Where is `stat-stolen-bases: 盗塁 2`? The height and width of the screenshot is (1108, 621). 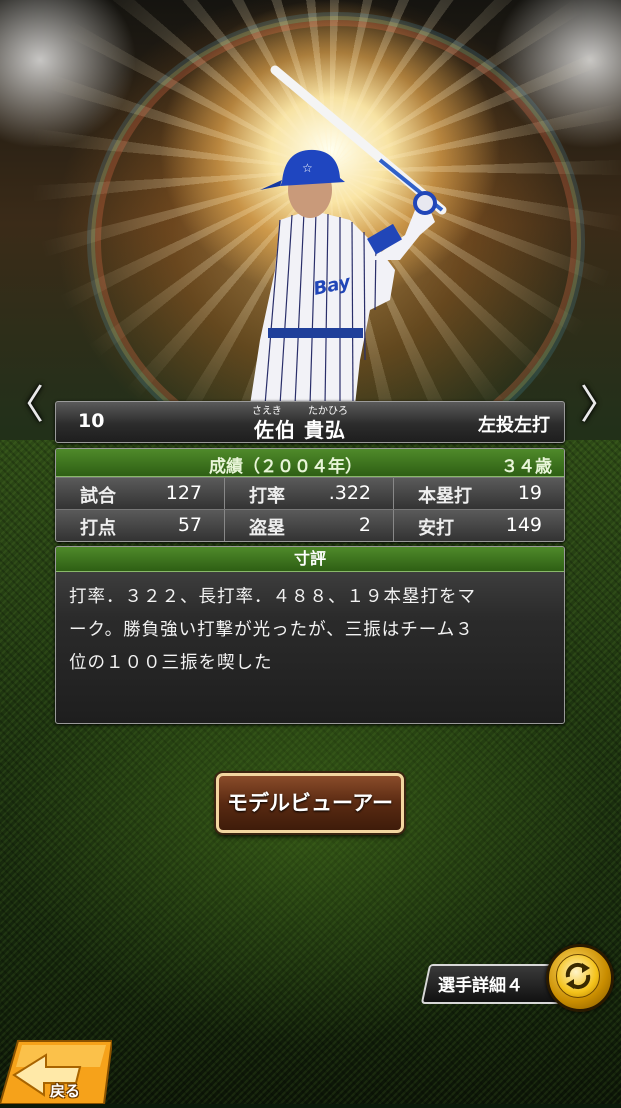 stat-stolen-bases: 盗塁 2 is located at coordinates (309, 525).